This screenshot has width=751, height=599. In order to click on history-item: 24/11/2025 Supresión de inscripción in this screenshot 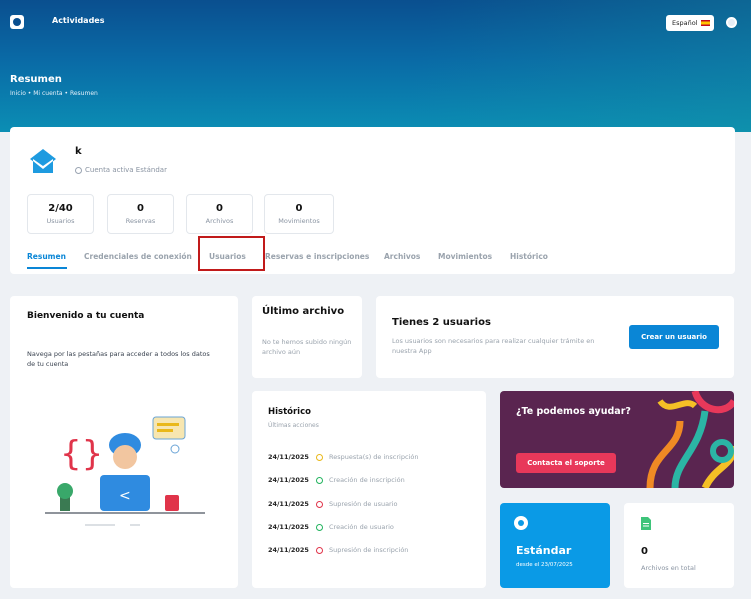, I will do `click(338, 550)`.